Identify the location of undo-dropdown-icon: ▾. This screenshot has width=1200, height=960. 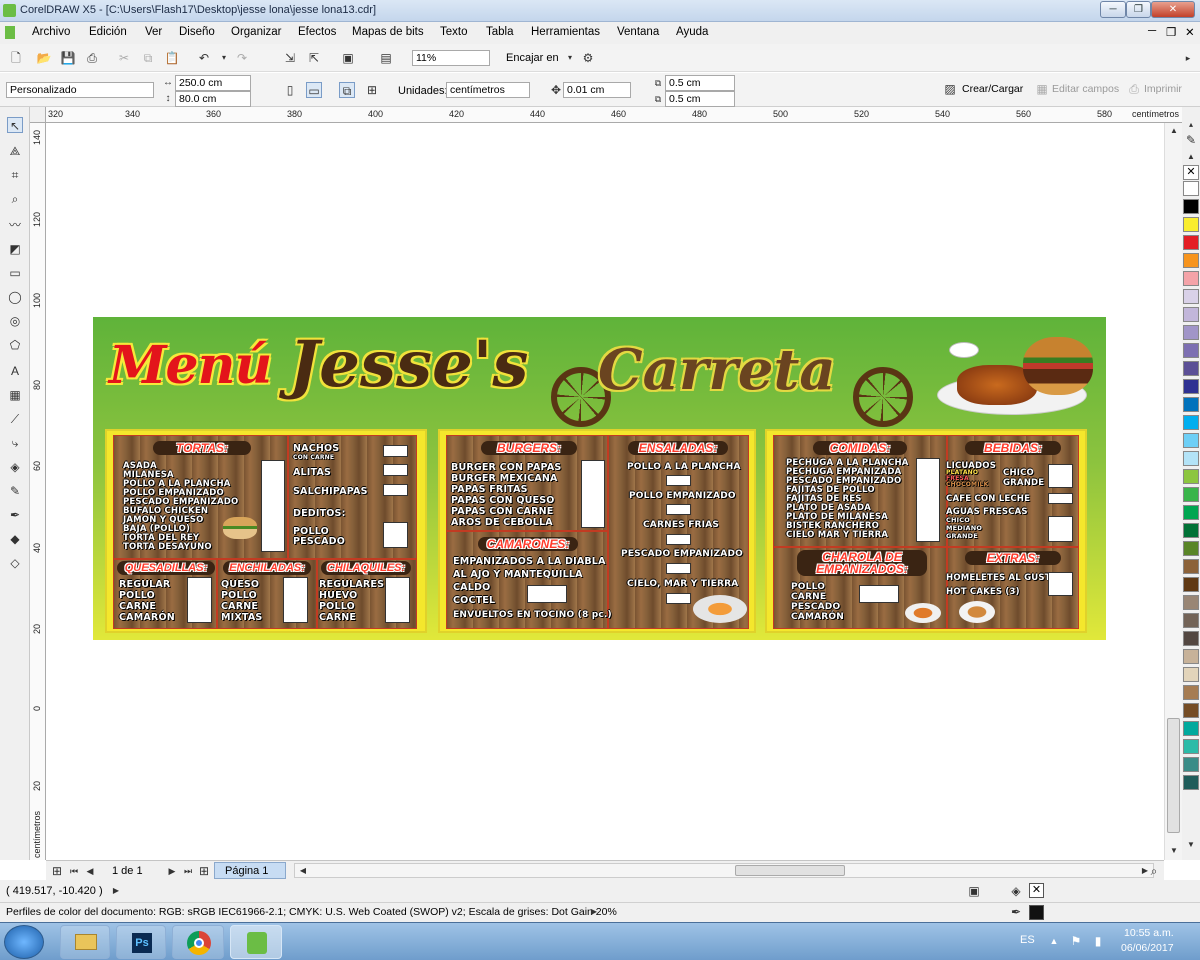
(224, 58).